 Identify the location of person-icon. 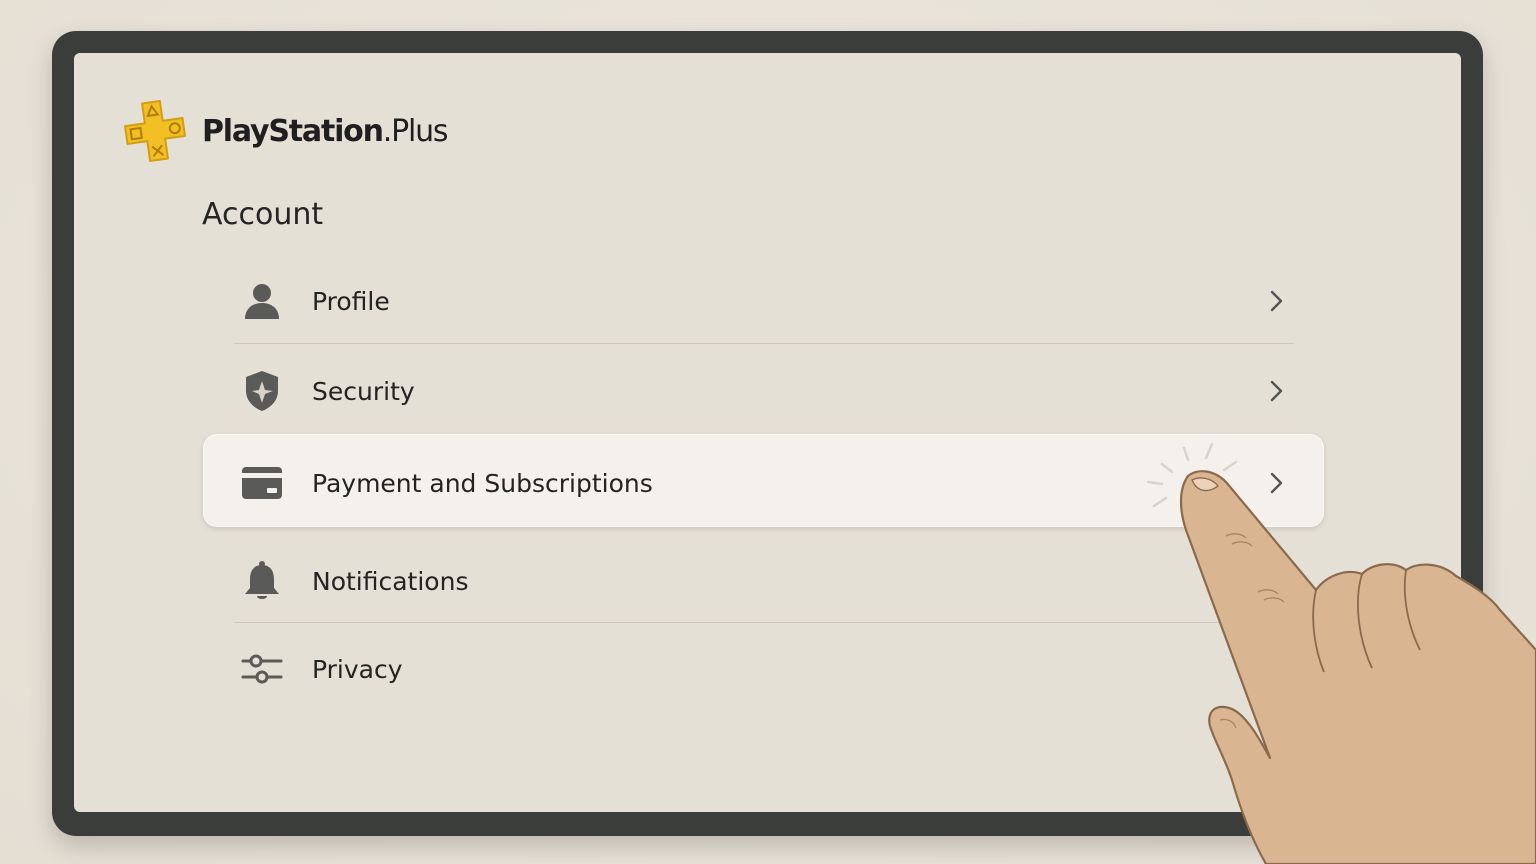
(262, 301).